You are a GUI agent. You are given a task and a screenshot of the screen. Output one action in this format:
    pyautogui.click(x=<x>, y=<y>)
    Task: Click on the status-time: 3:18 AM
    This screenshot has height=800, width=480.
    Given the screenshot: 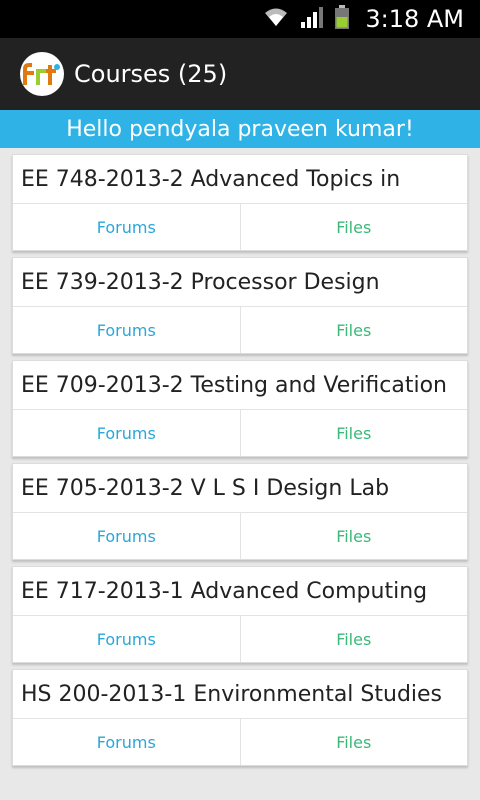 What is the action you would take?
    pyautogui.click(x=414, y=19)
    